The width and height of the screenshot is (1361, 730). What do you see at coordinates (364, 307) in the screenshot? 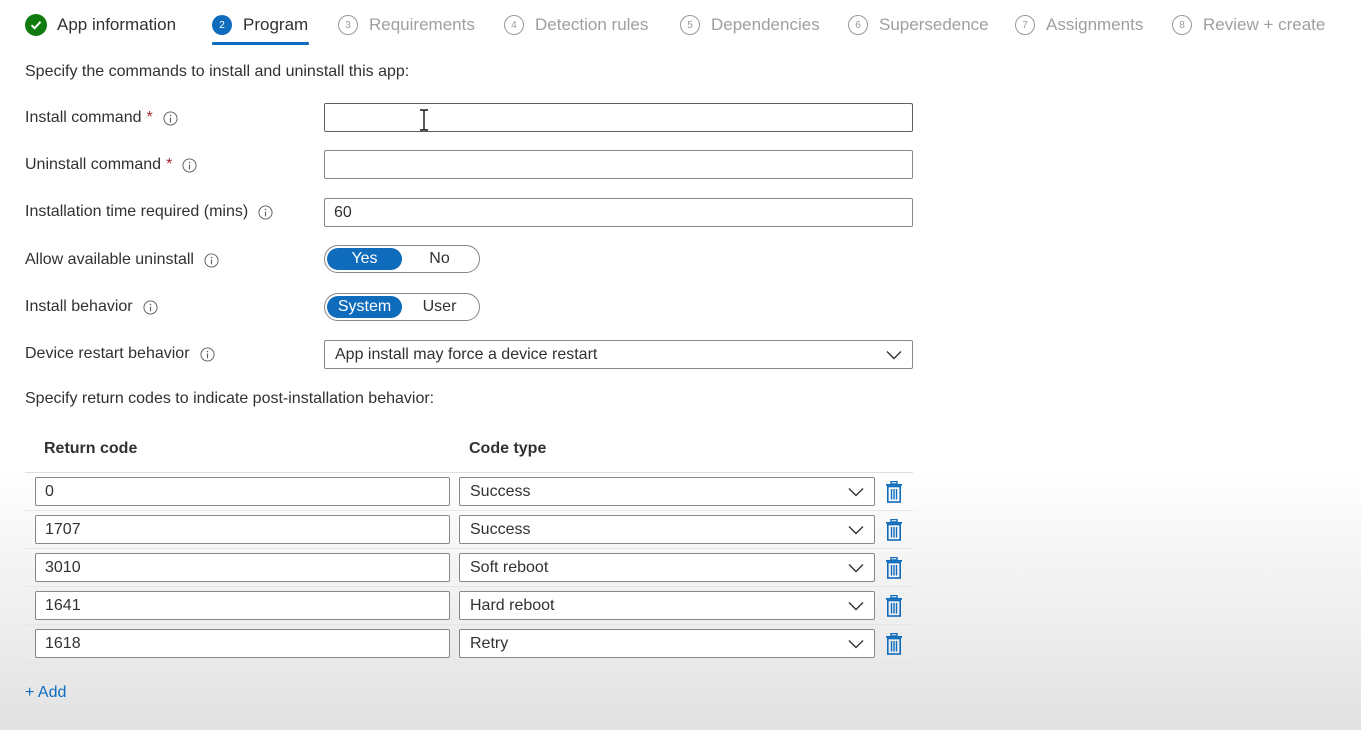
I see `toggle-option-system: System` at bounding box center [364, 307].